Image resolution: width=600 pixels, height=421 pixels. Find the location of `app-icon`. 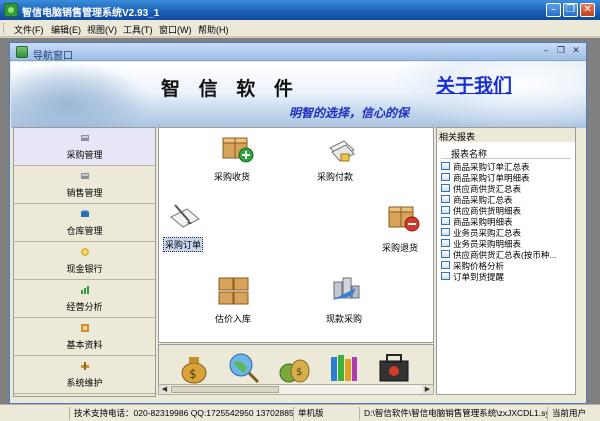

app-icon is located at coordinates (11, 10).